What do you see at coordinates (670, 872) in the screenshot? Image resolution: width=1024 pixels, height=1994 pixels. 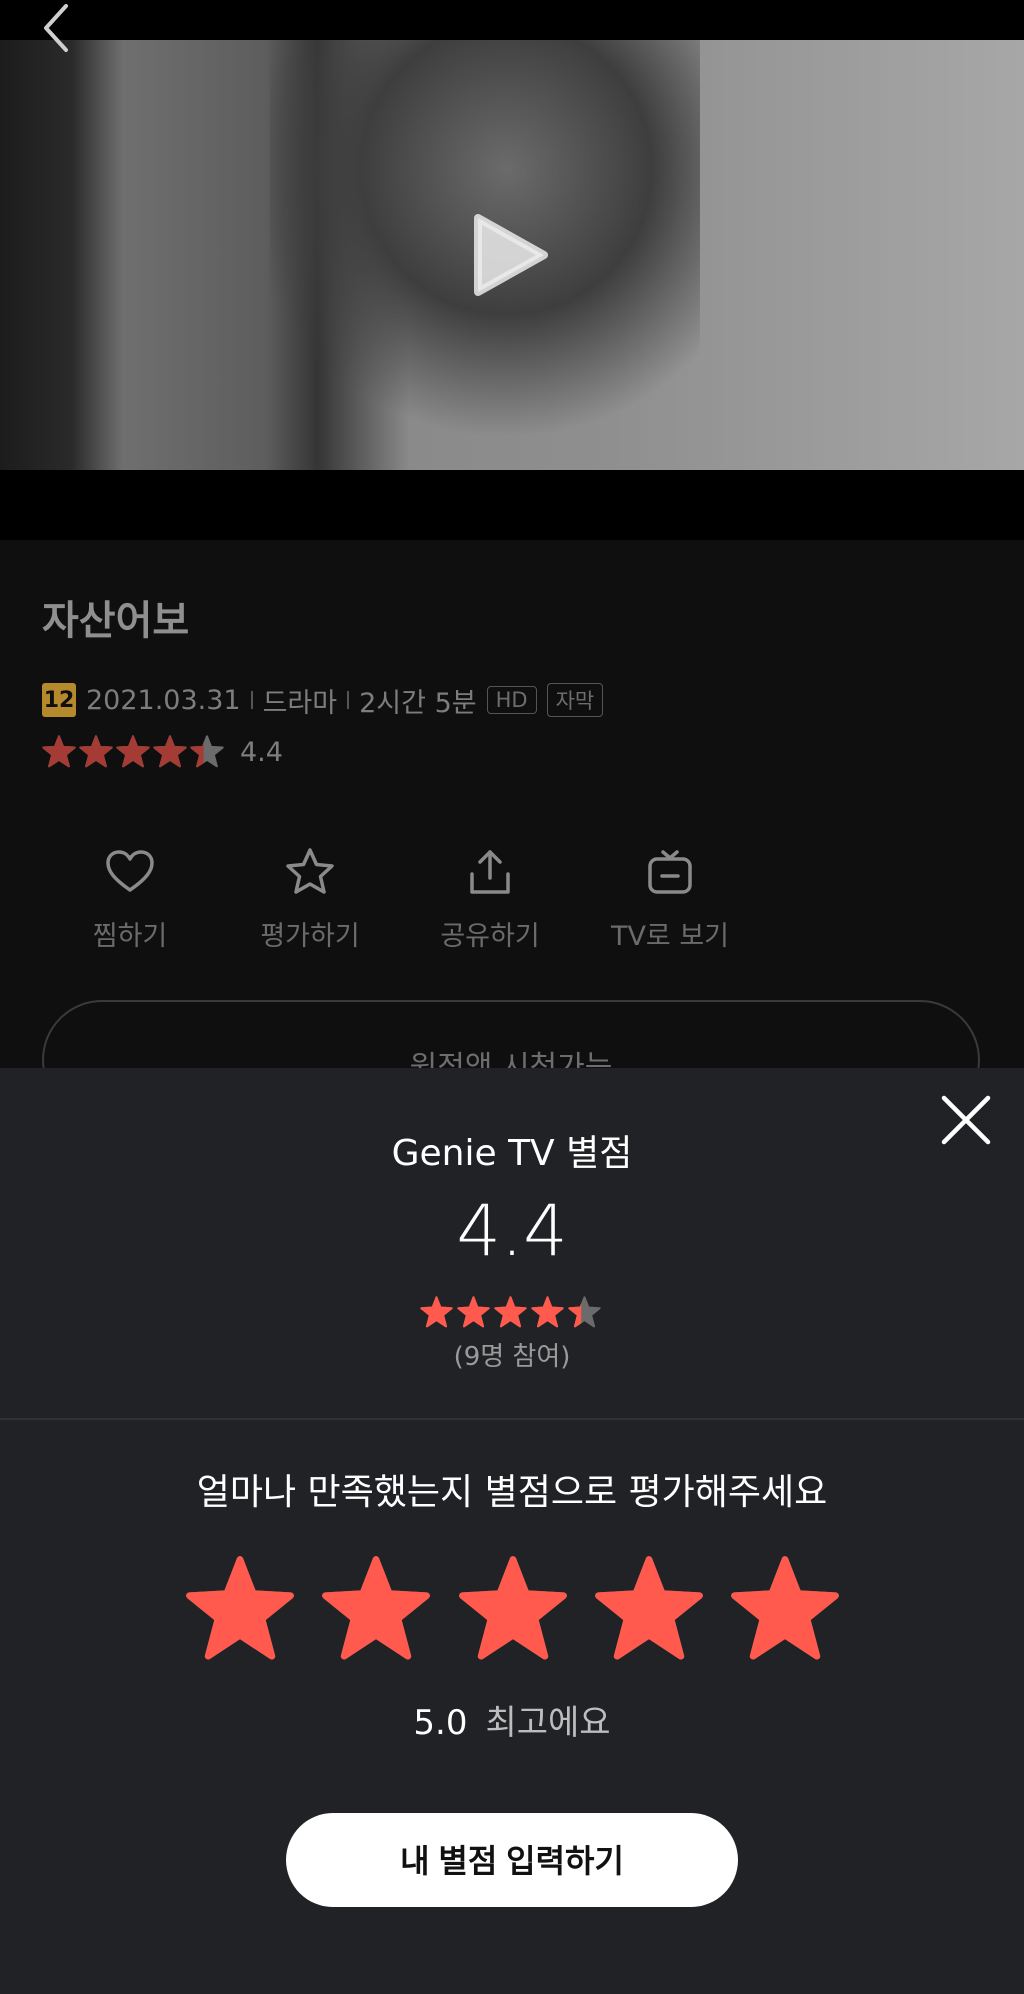 I see `tv-icon` at bounding box center [670, 872].